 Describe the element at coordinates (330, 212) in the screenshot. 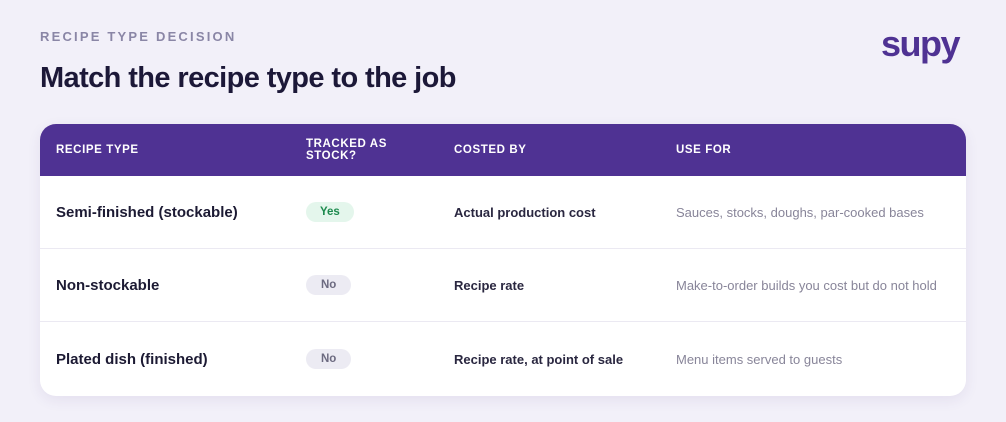

I see `tracked-status-badge: Yes` at that location.